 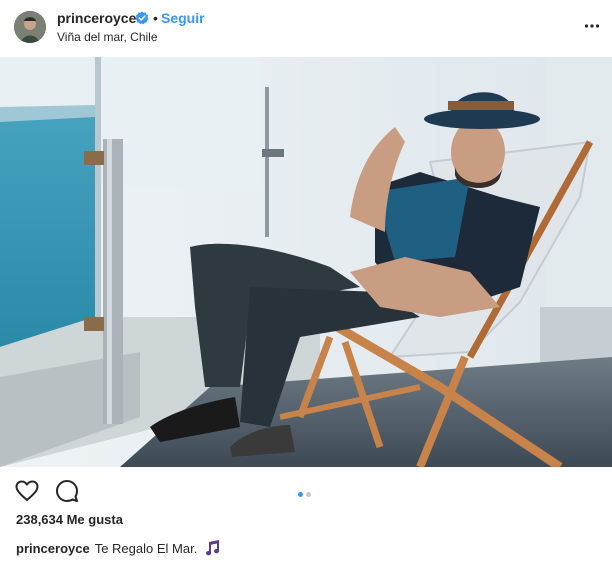 I want to click on post-caption: princeroyce Te Regalo El Mar., so click(x=118, y=548).